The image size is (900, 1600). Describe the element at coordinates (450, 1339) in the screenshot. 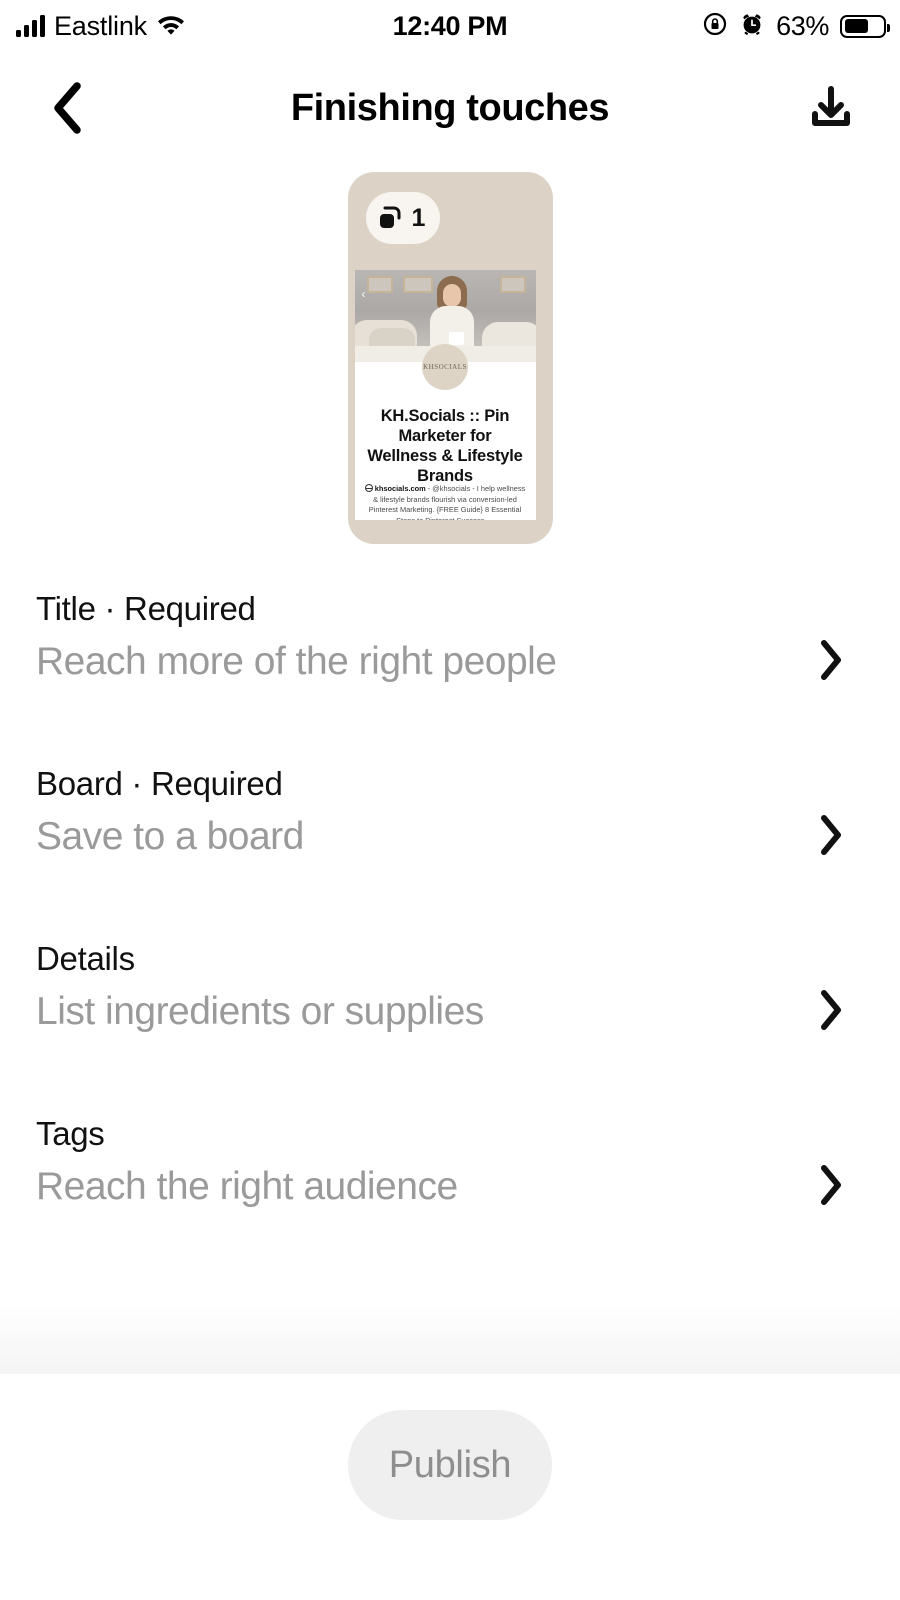

I see `footer-shadow-divider` at that location.